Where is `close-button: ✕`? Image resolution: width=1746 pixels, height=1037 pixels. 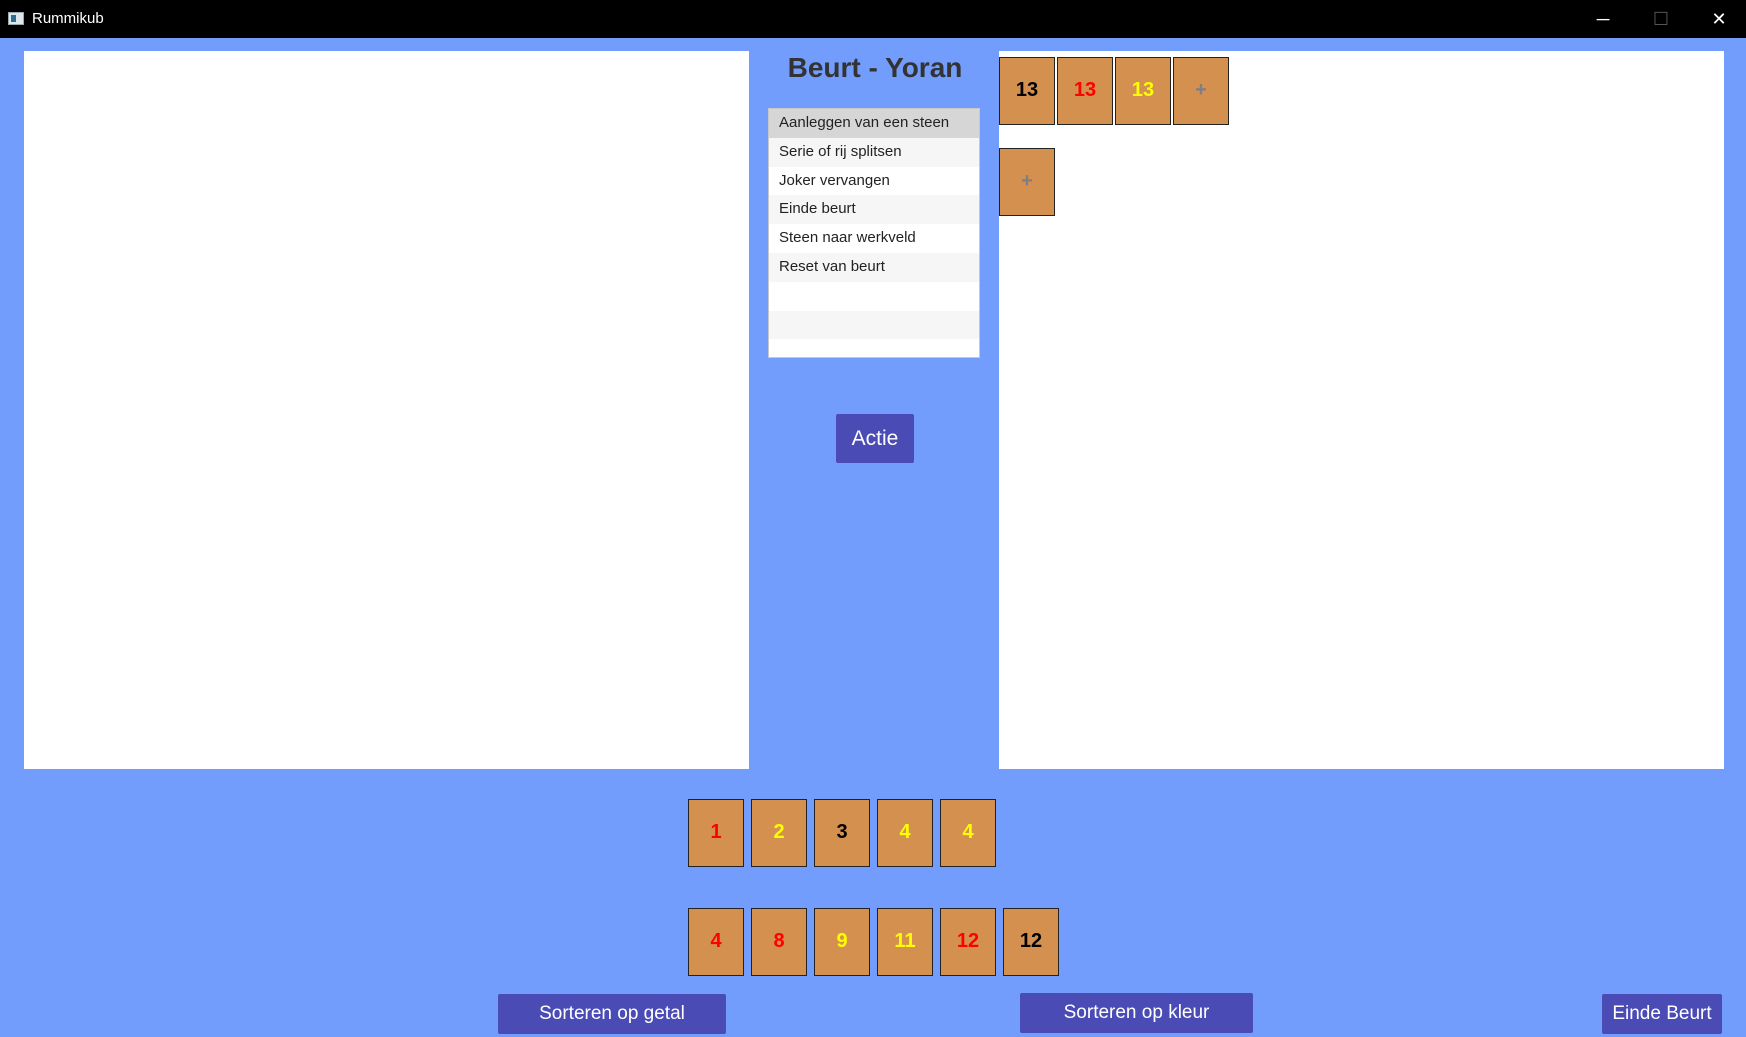 close-button: ✕ is located at coordinates (1718, 19).